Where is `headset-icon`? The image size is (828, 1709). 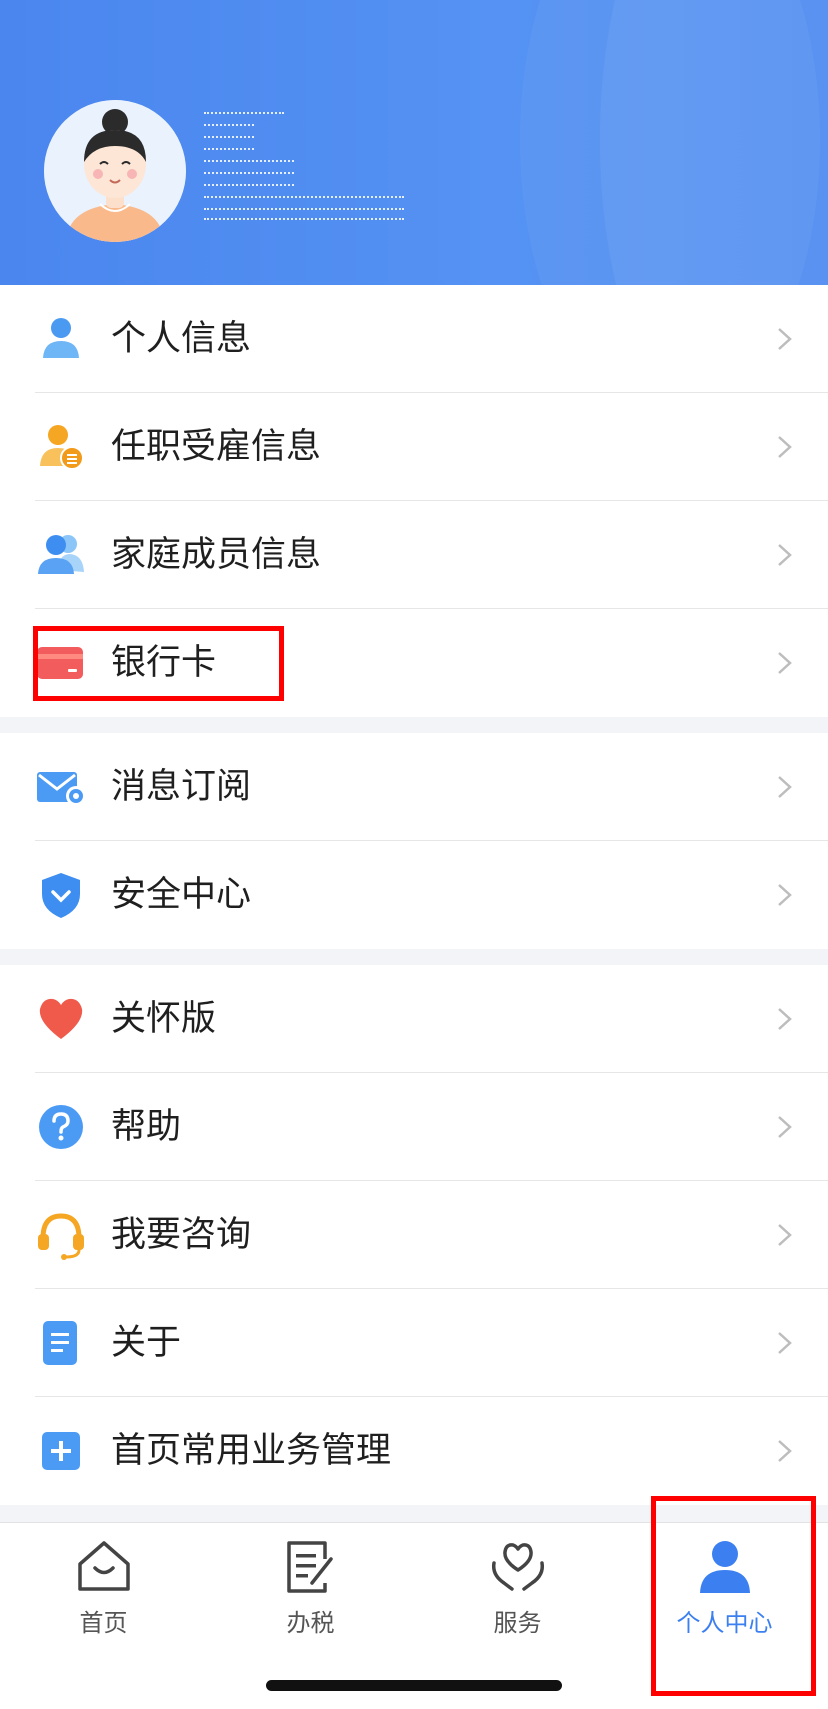 headset-icon is located at coordinates (61, 1236).